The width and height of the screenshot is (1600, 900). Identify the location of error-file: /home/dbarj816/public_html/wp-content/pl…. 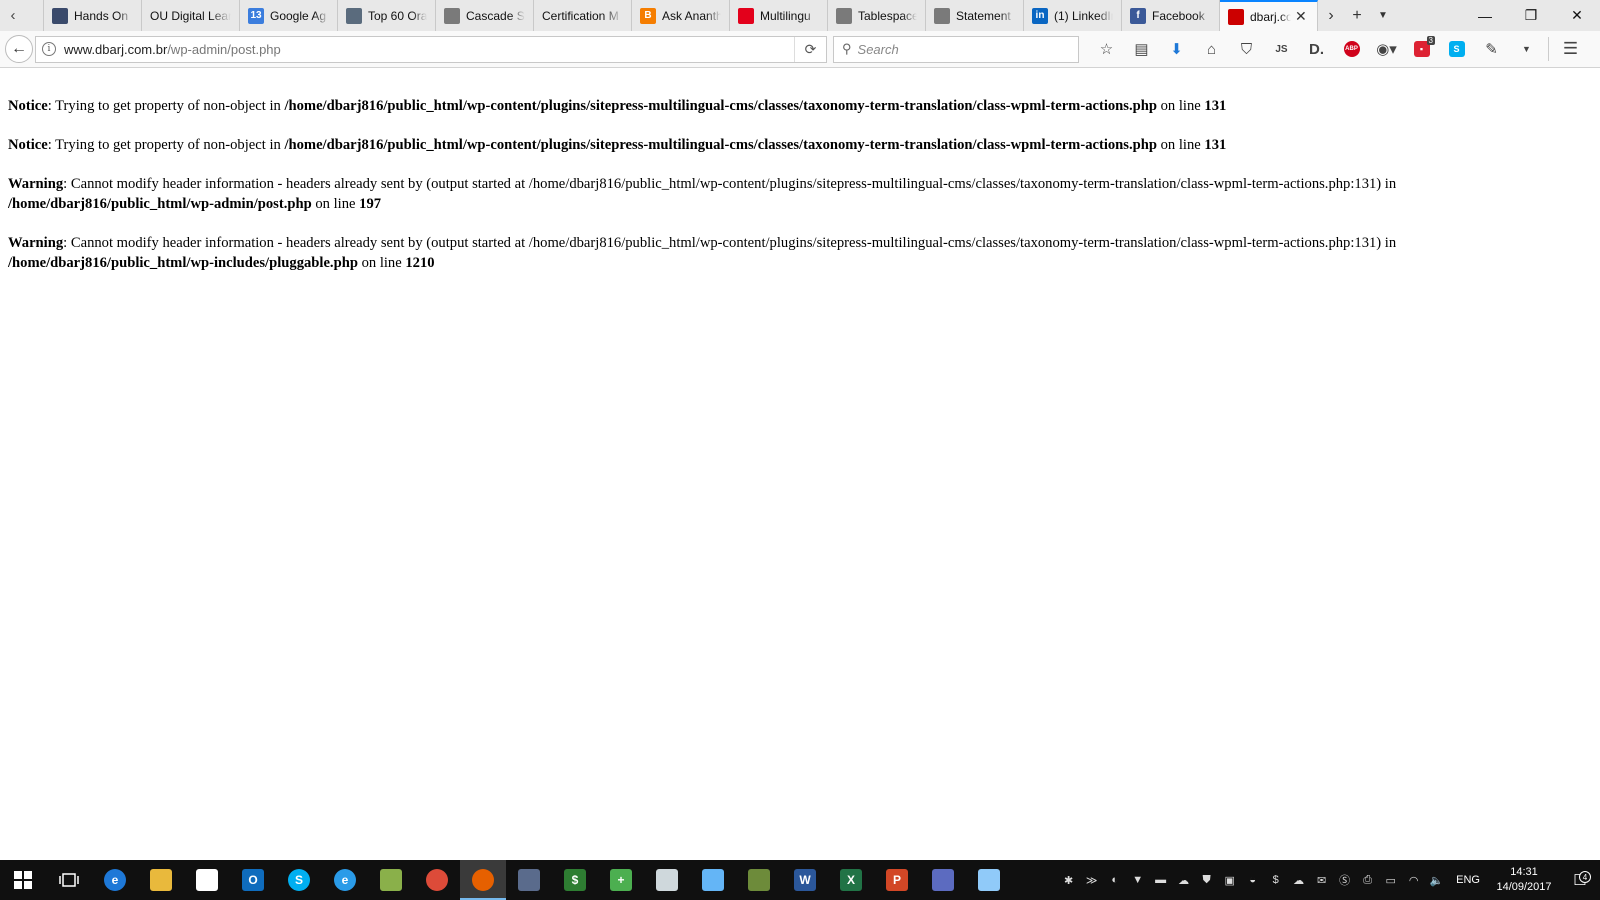
(720, 106).